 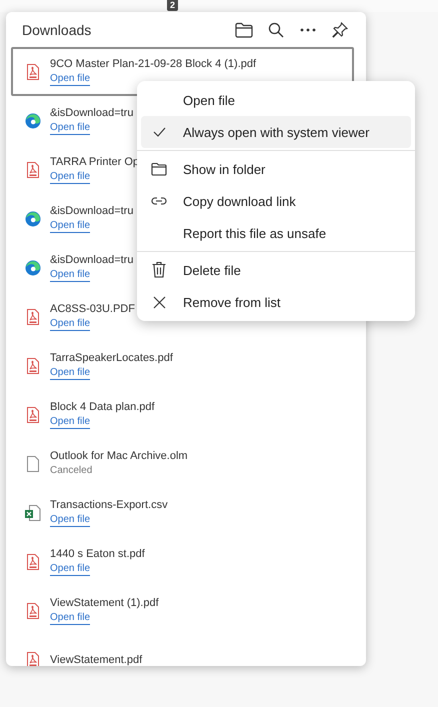 What do you see at coordinates (232, 302) in the screenshot?
I see `menu-label: Remove from list` at bounding box center [232, 302].